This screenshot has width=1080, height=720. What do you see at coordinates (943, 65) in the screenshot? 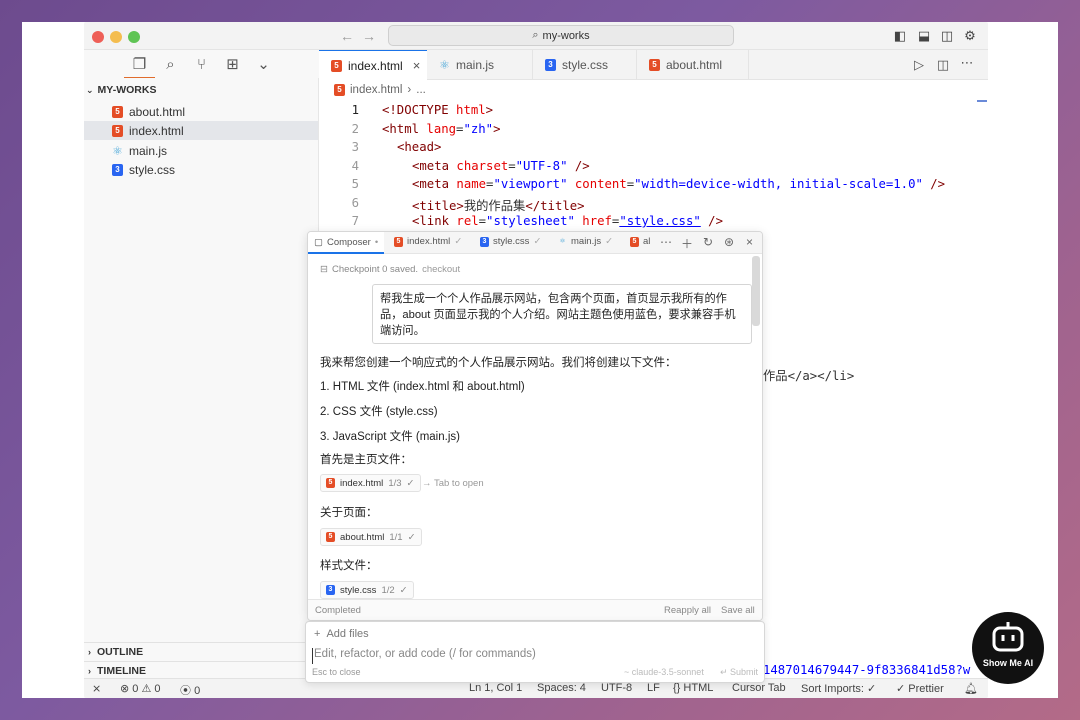
I see `split-editor-icon: ◫` at bounding box center [943, 65].